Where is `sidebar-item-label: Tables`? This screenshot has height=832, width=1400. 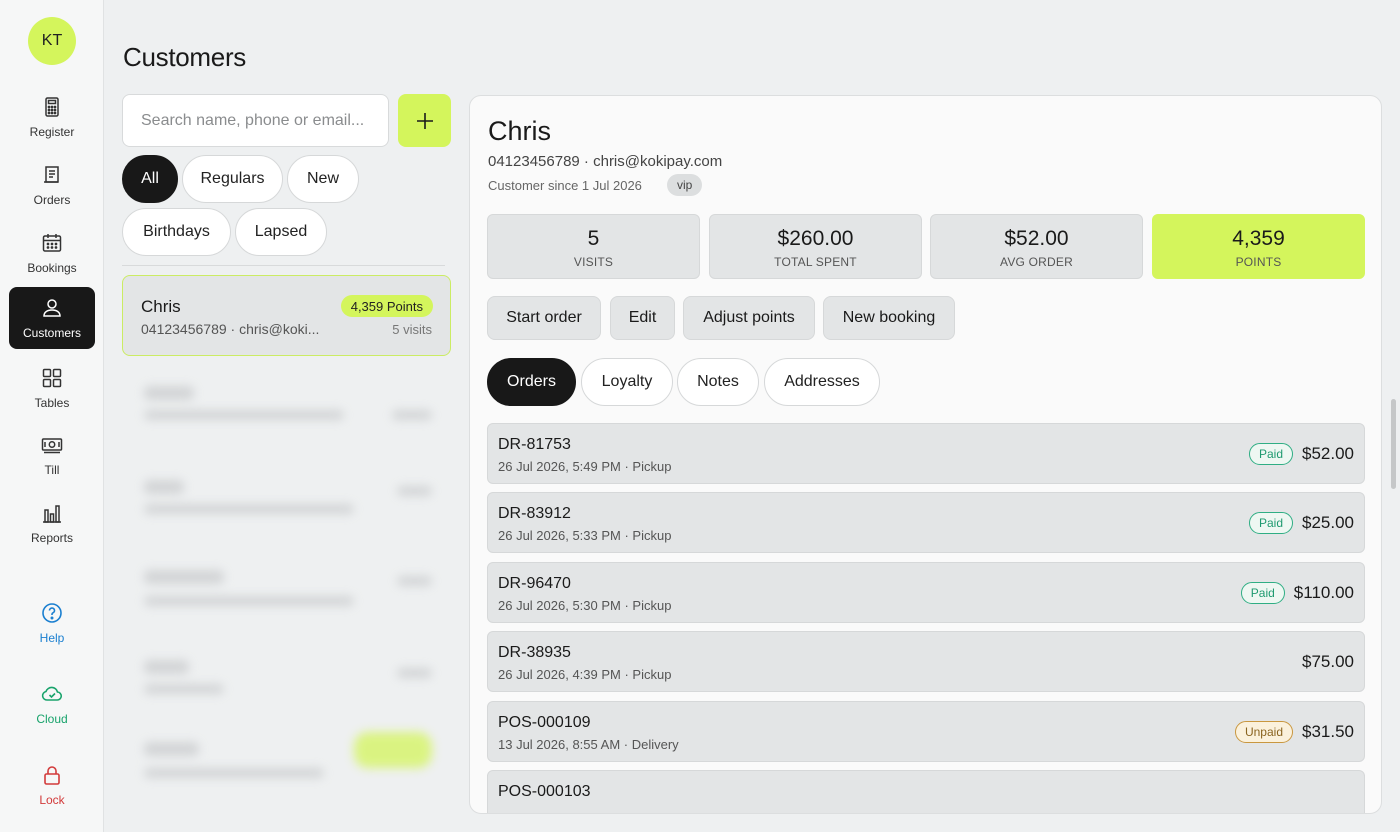 sidebar-item-label: Tables is located at coordinates (52, 403).